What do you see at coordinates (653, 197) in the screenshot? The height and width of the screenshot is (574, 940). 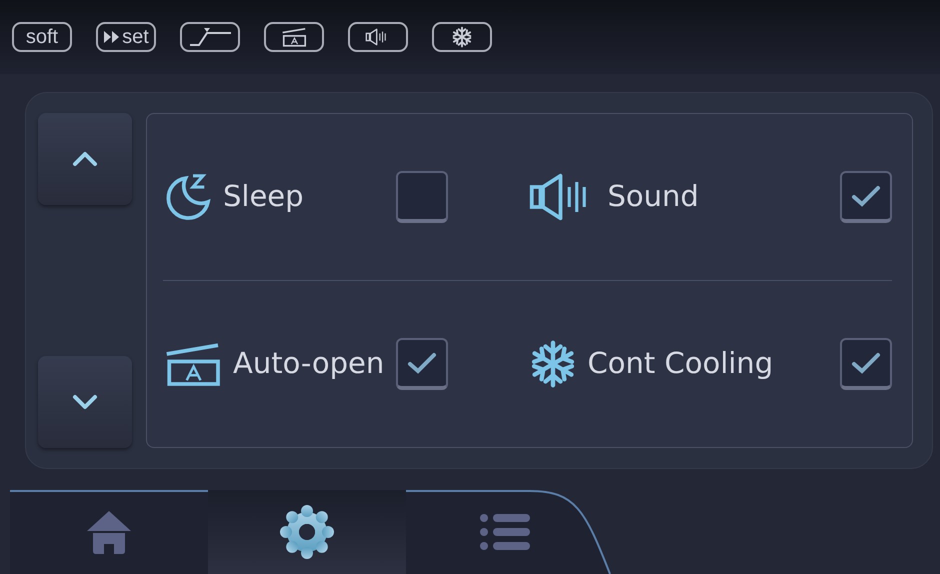 I see `setting-label: Sound` at bounding box center [653, 197].